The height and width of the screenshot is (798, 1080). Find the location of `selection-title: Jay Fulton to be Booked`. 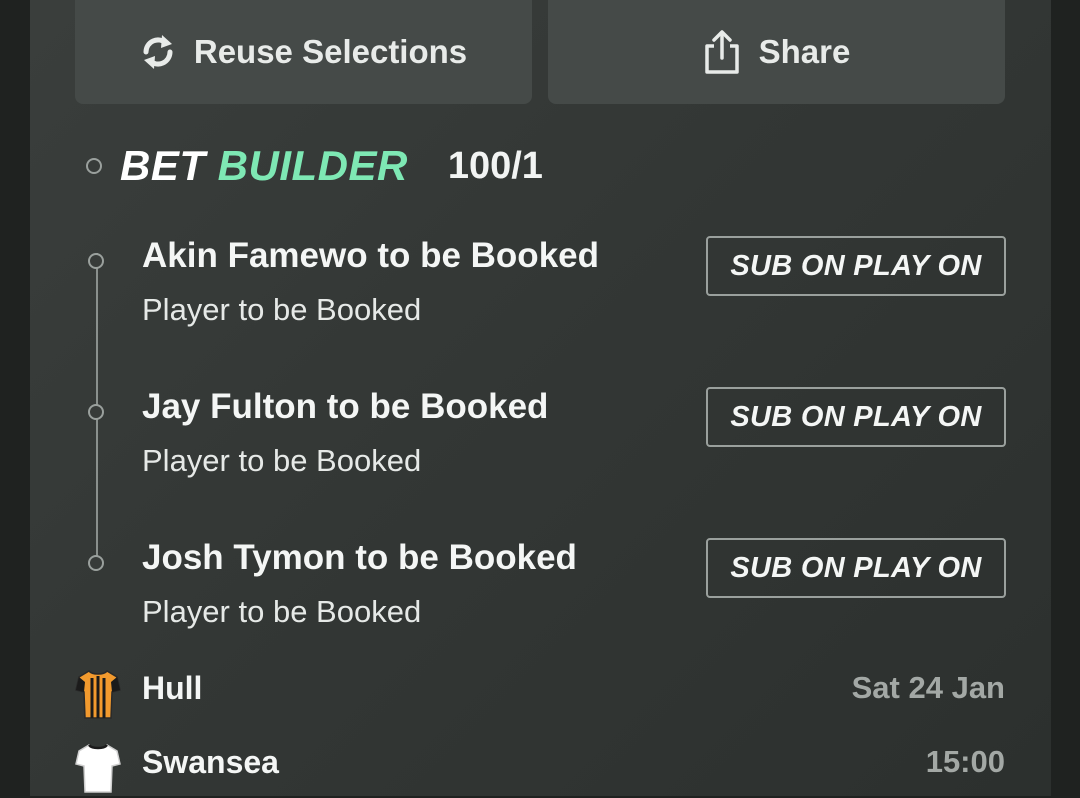

selection-title: Jay Fulton to be Booked is located at coordinates (345, 406).